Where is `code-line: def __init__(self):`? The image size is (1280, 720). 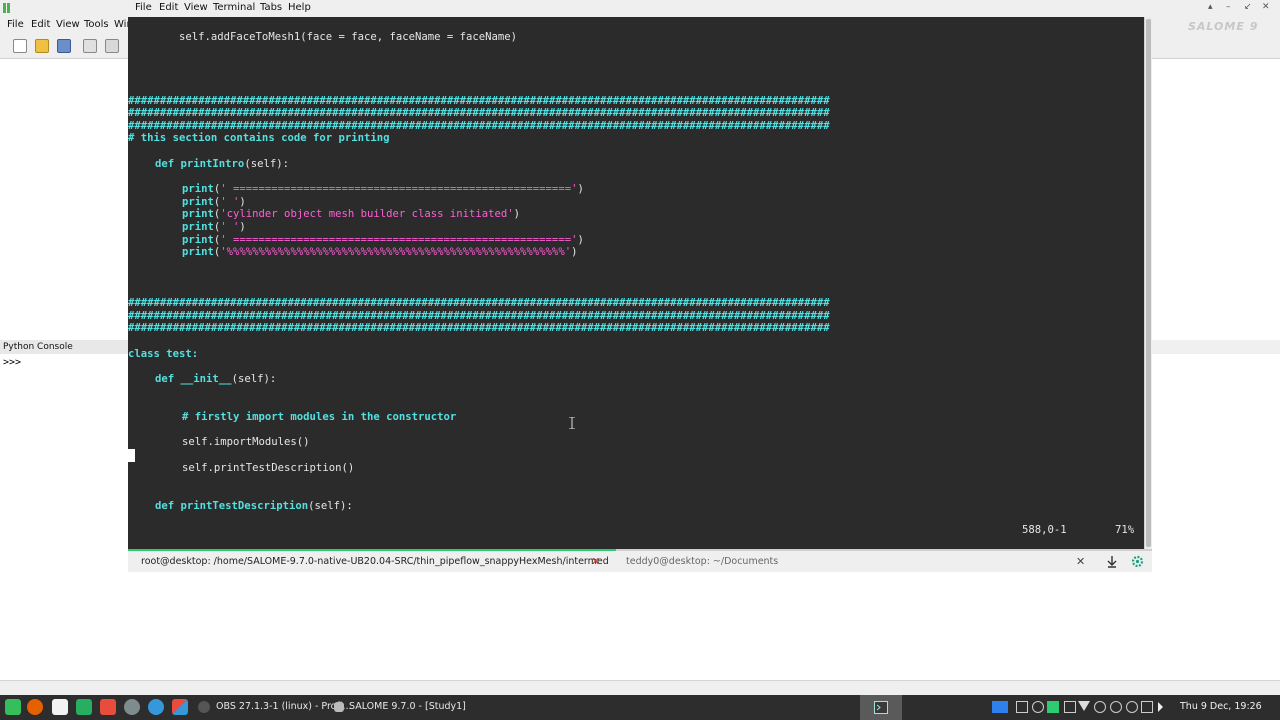 code-line: def __init__(self): is located at coordinates (215, 379).